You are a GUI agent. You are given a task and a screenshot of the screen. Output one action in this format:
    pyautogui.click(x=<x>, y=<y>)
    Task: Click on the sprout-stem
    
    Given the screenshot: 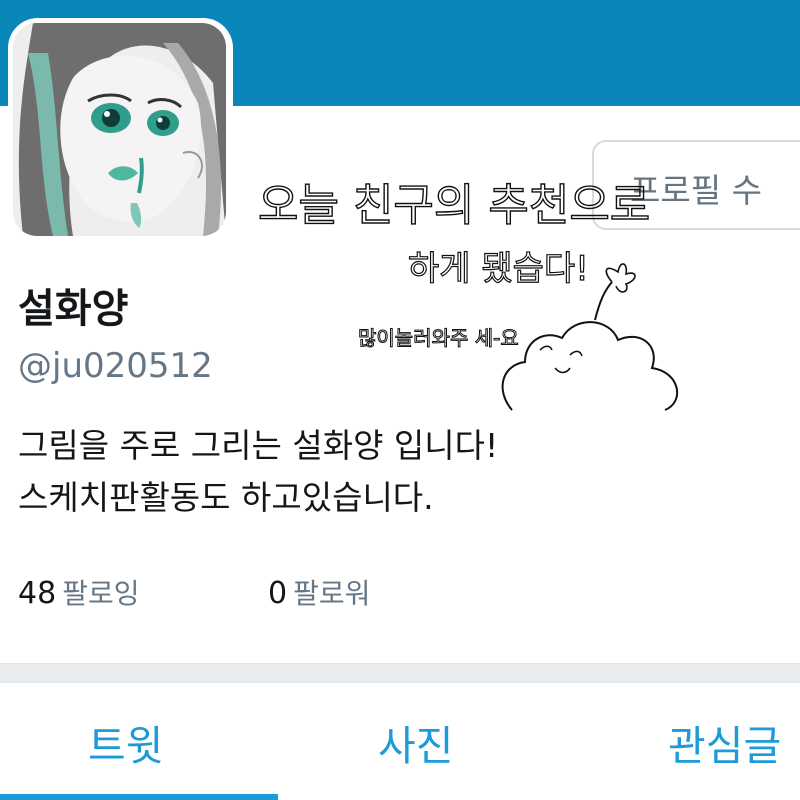 What is the action you would take?
    pyautogui.click(x=603, y=301)
    